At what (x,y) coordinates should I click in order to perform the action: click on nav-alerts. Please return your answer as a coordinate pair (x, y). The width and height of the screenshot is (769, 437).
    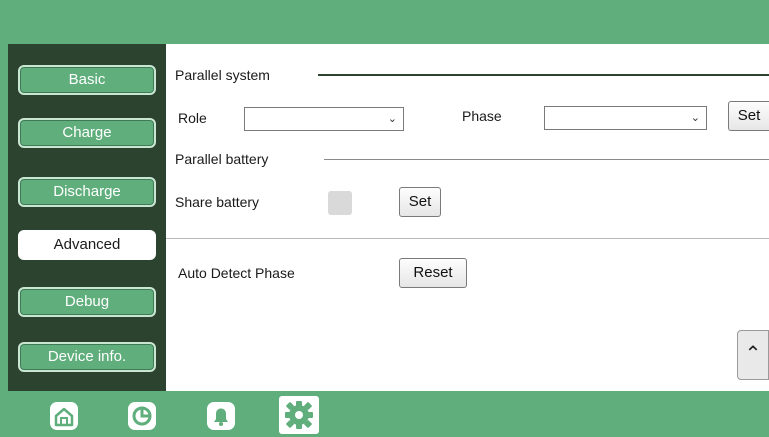
    Looking at the image, I should click on (221, 415).